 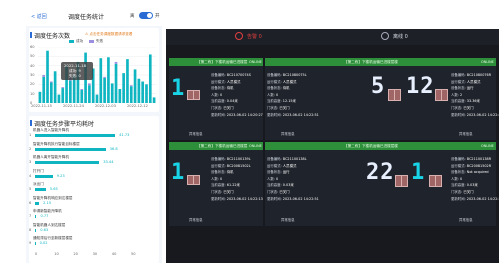 I want to click on x-tick-label: 30, so click(x=95, y=254).